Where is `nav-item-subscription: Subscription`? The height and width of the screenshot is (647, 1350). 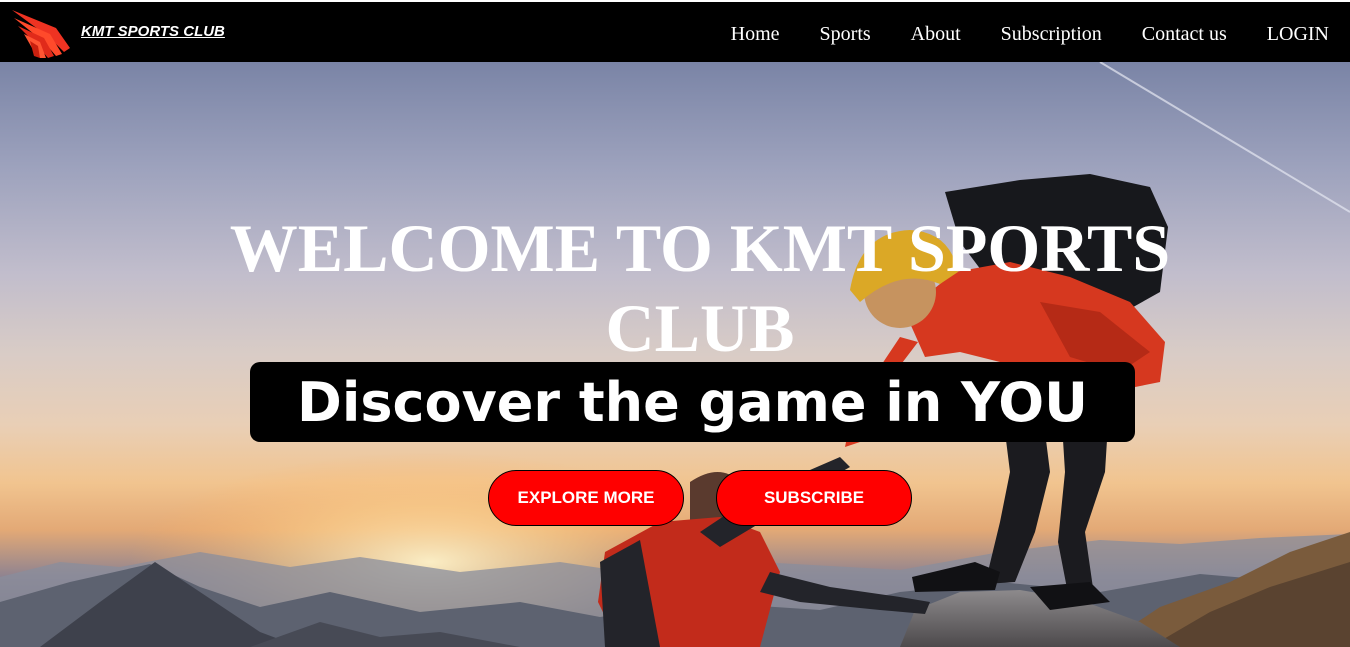 nav-item-subscription: Subscription is located at coordinates (1051, 34).